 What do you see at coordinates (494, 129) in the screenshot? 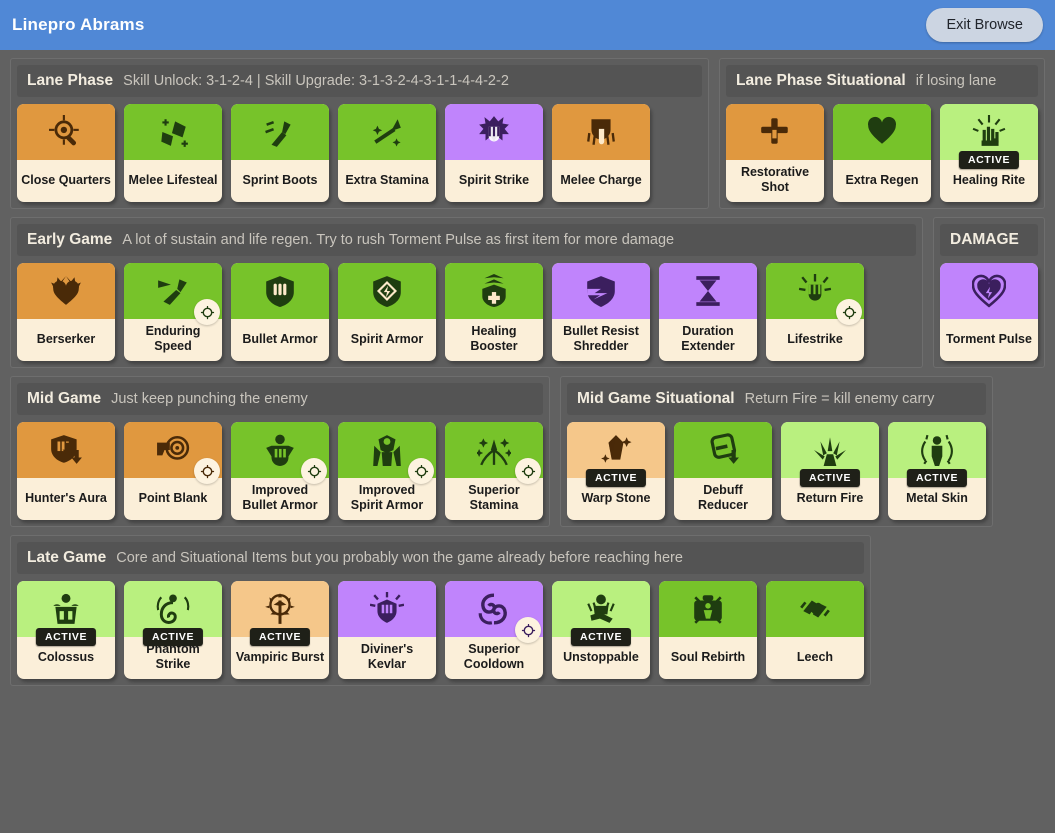
I see `fist-burst-icon` at bounding box center [494, 129].